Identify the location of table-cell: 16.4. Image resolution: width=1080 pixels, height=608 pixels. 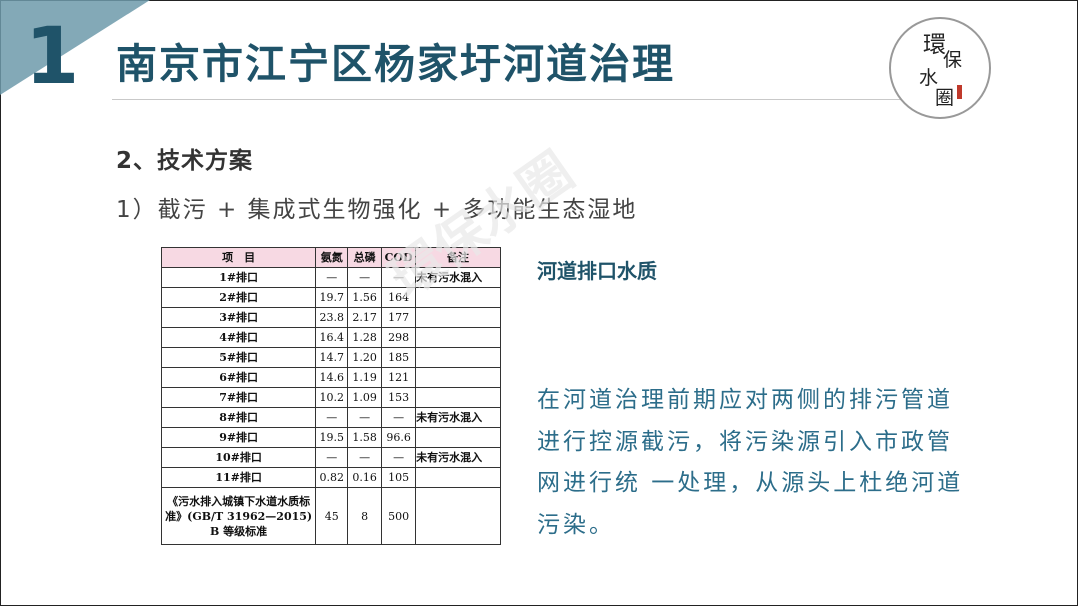
(332, 337).